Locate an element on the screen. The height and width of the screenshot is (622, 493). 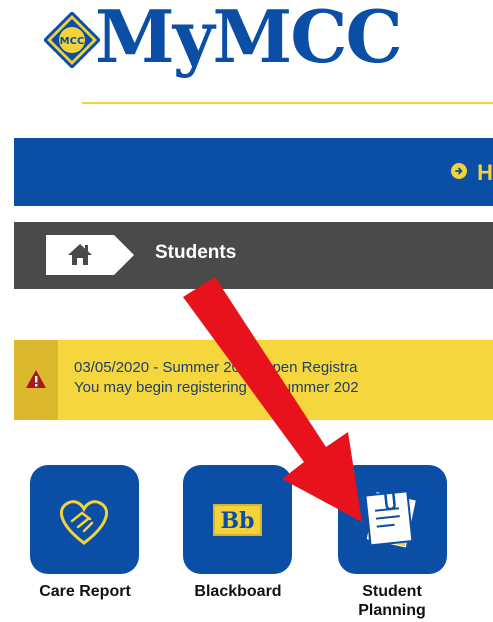
student-planning-label-line-1: Student is located at coordinates (392, 591).